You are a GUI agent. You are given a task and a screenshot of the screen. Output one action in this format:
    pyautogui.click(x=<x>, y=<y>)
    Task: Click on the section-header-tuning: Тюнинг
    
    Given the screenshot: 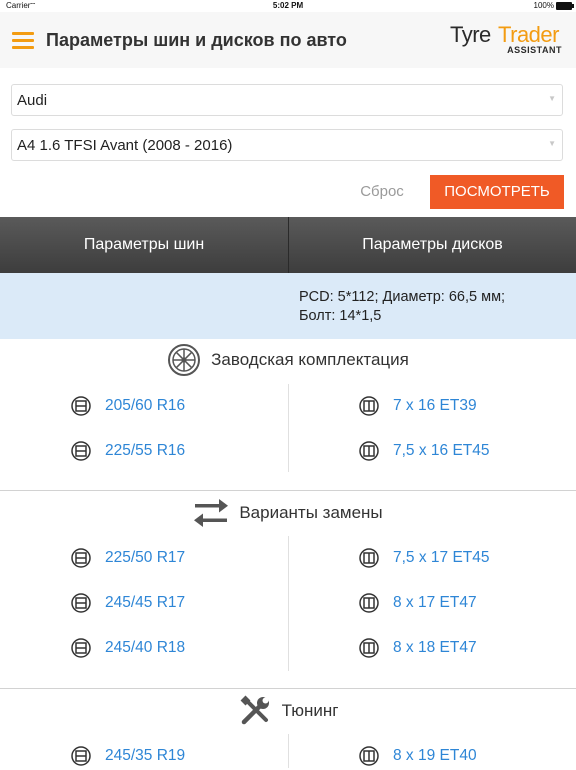 What is the action you would take?
    pyautogui.click(x=288, y=714)
    